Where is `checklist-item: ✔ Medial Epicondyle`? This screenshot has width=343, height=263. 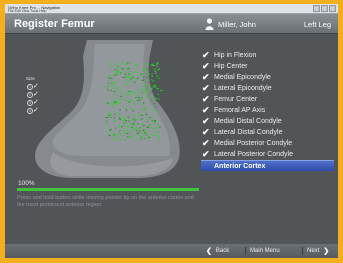 checklist-item: ✔ Medial Epicondyle is located at coordinates (267, 77).